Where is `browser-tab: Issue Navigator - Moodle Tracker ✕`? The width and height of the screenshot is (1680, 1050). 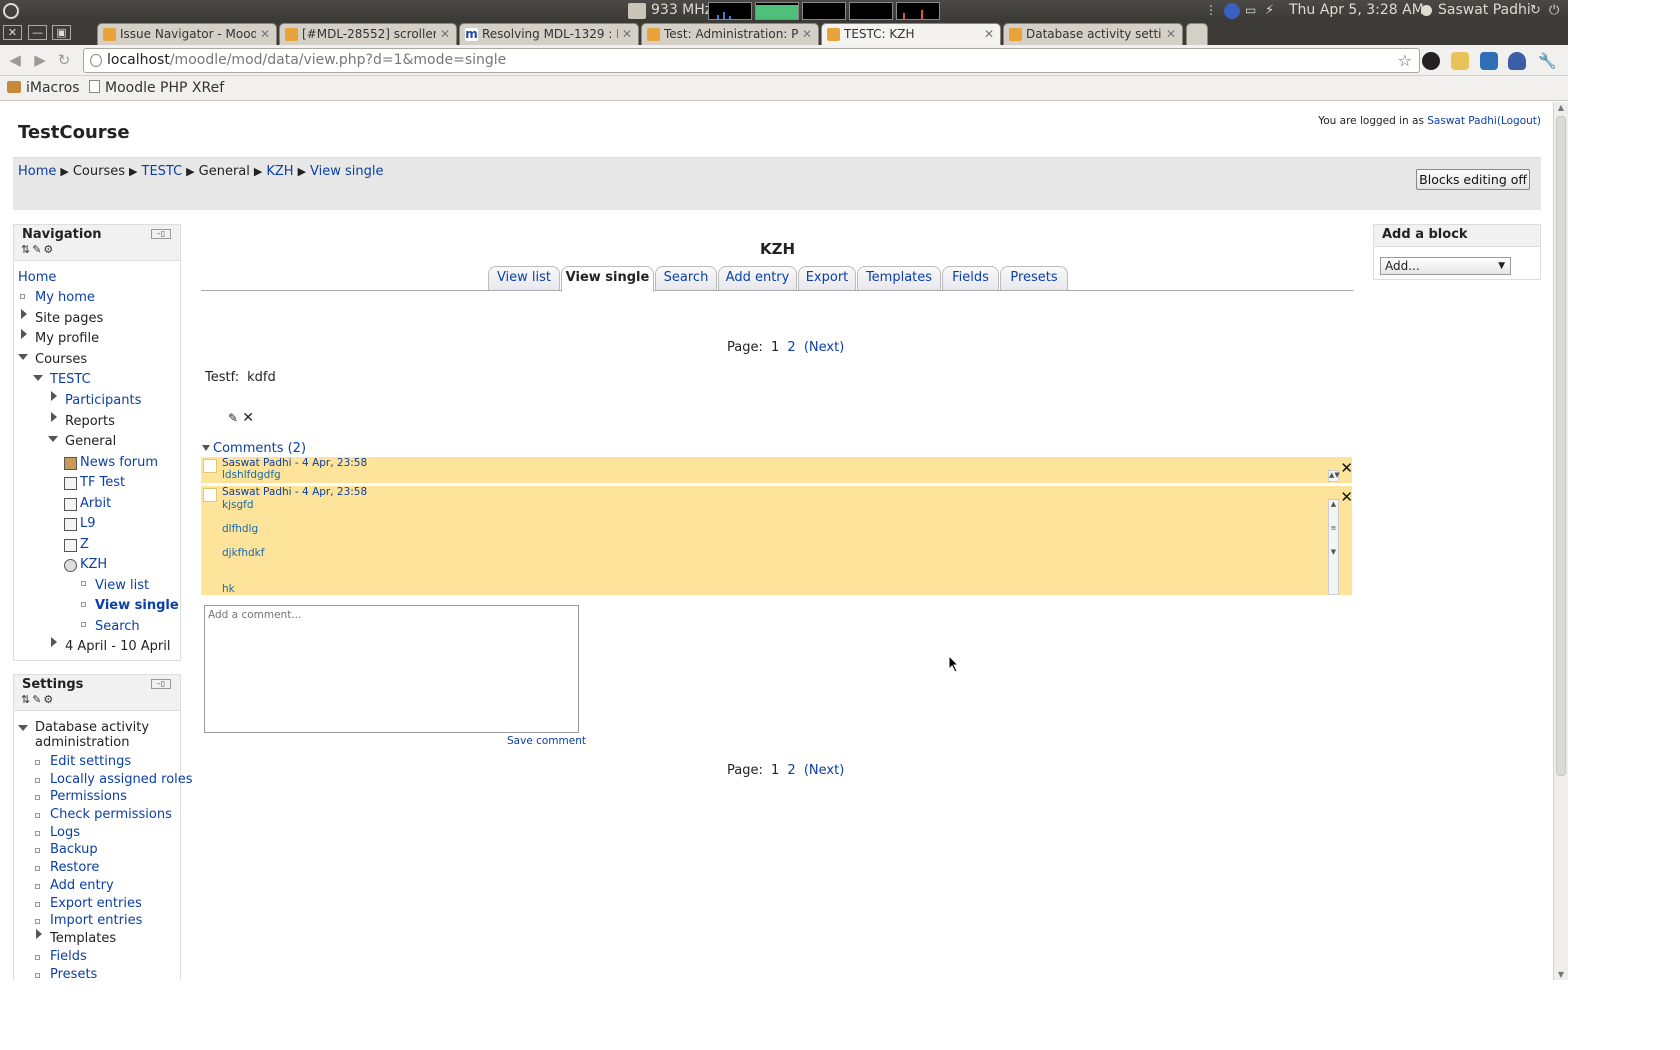
browser-tab: Issue Navigator - Moodle Tracker ✕ is located at coordinates (187, 34).